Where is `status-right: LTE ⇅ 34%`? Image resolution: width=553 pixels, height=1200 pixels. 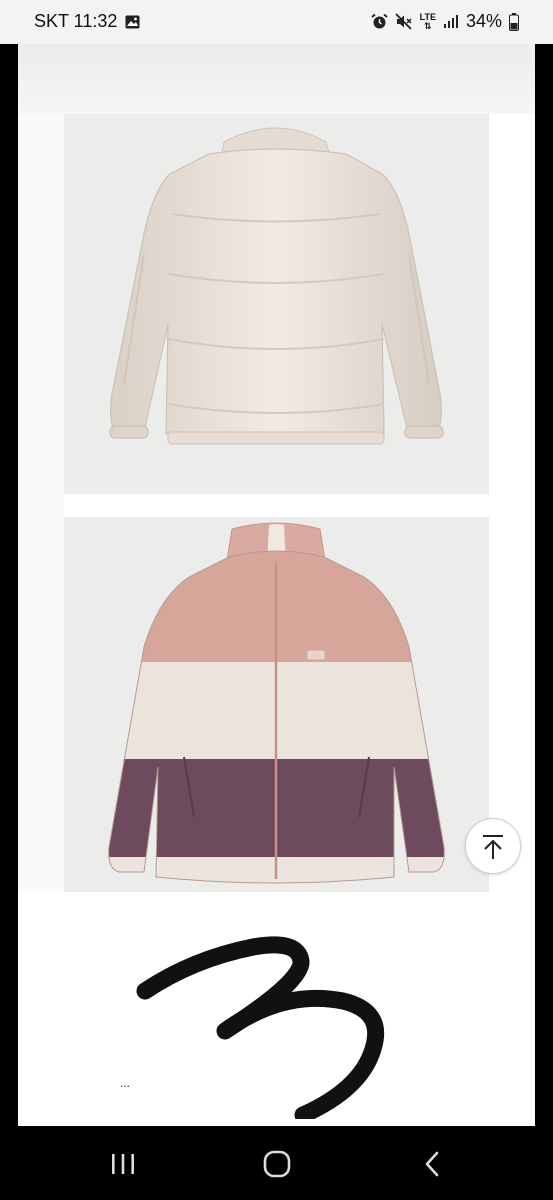
status-right: LTE ⇅ 34% is located at coordinates (445, 21).